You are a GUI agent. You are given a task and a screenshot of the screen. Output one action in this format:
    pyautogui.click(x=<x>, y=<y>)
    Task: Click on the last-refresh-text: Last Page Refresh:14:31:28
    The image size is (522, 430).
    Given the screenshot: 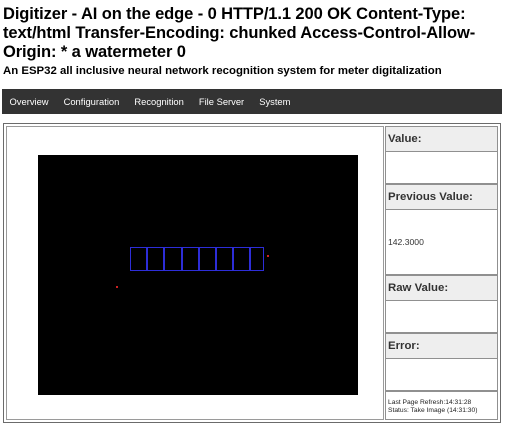 What is the action you would take?
    pyautogui.click(x=430, y=402)
    